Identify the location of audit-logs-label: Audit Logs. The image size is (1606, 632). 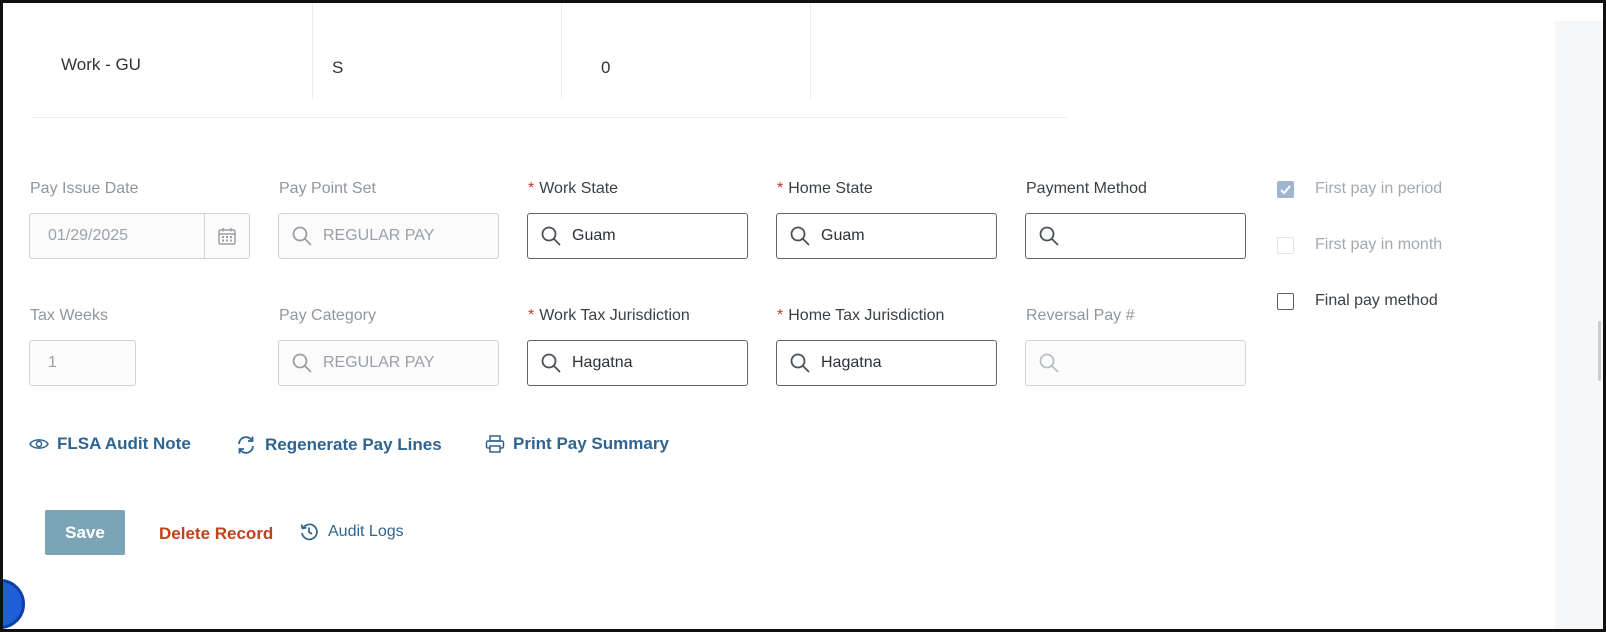
(366, 531).